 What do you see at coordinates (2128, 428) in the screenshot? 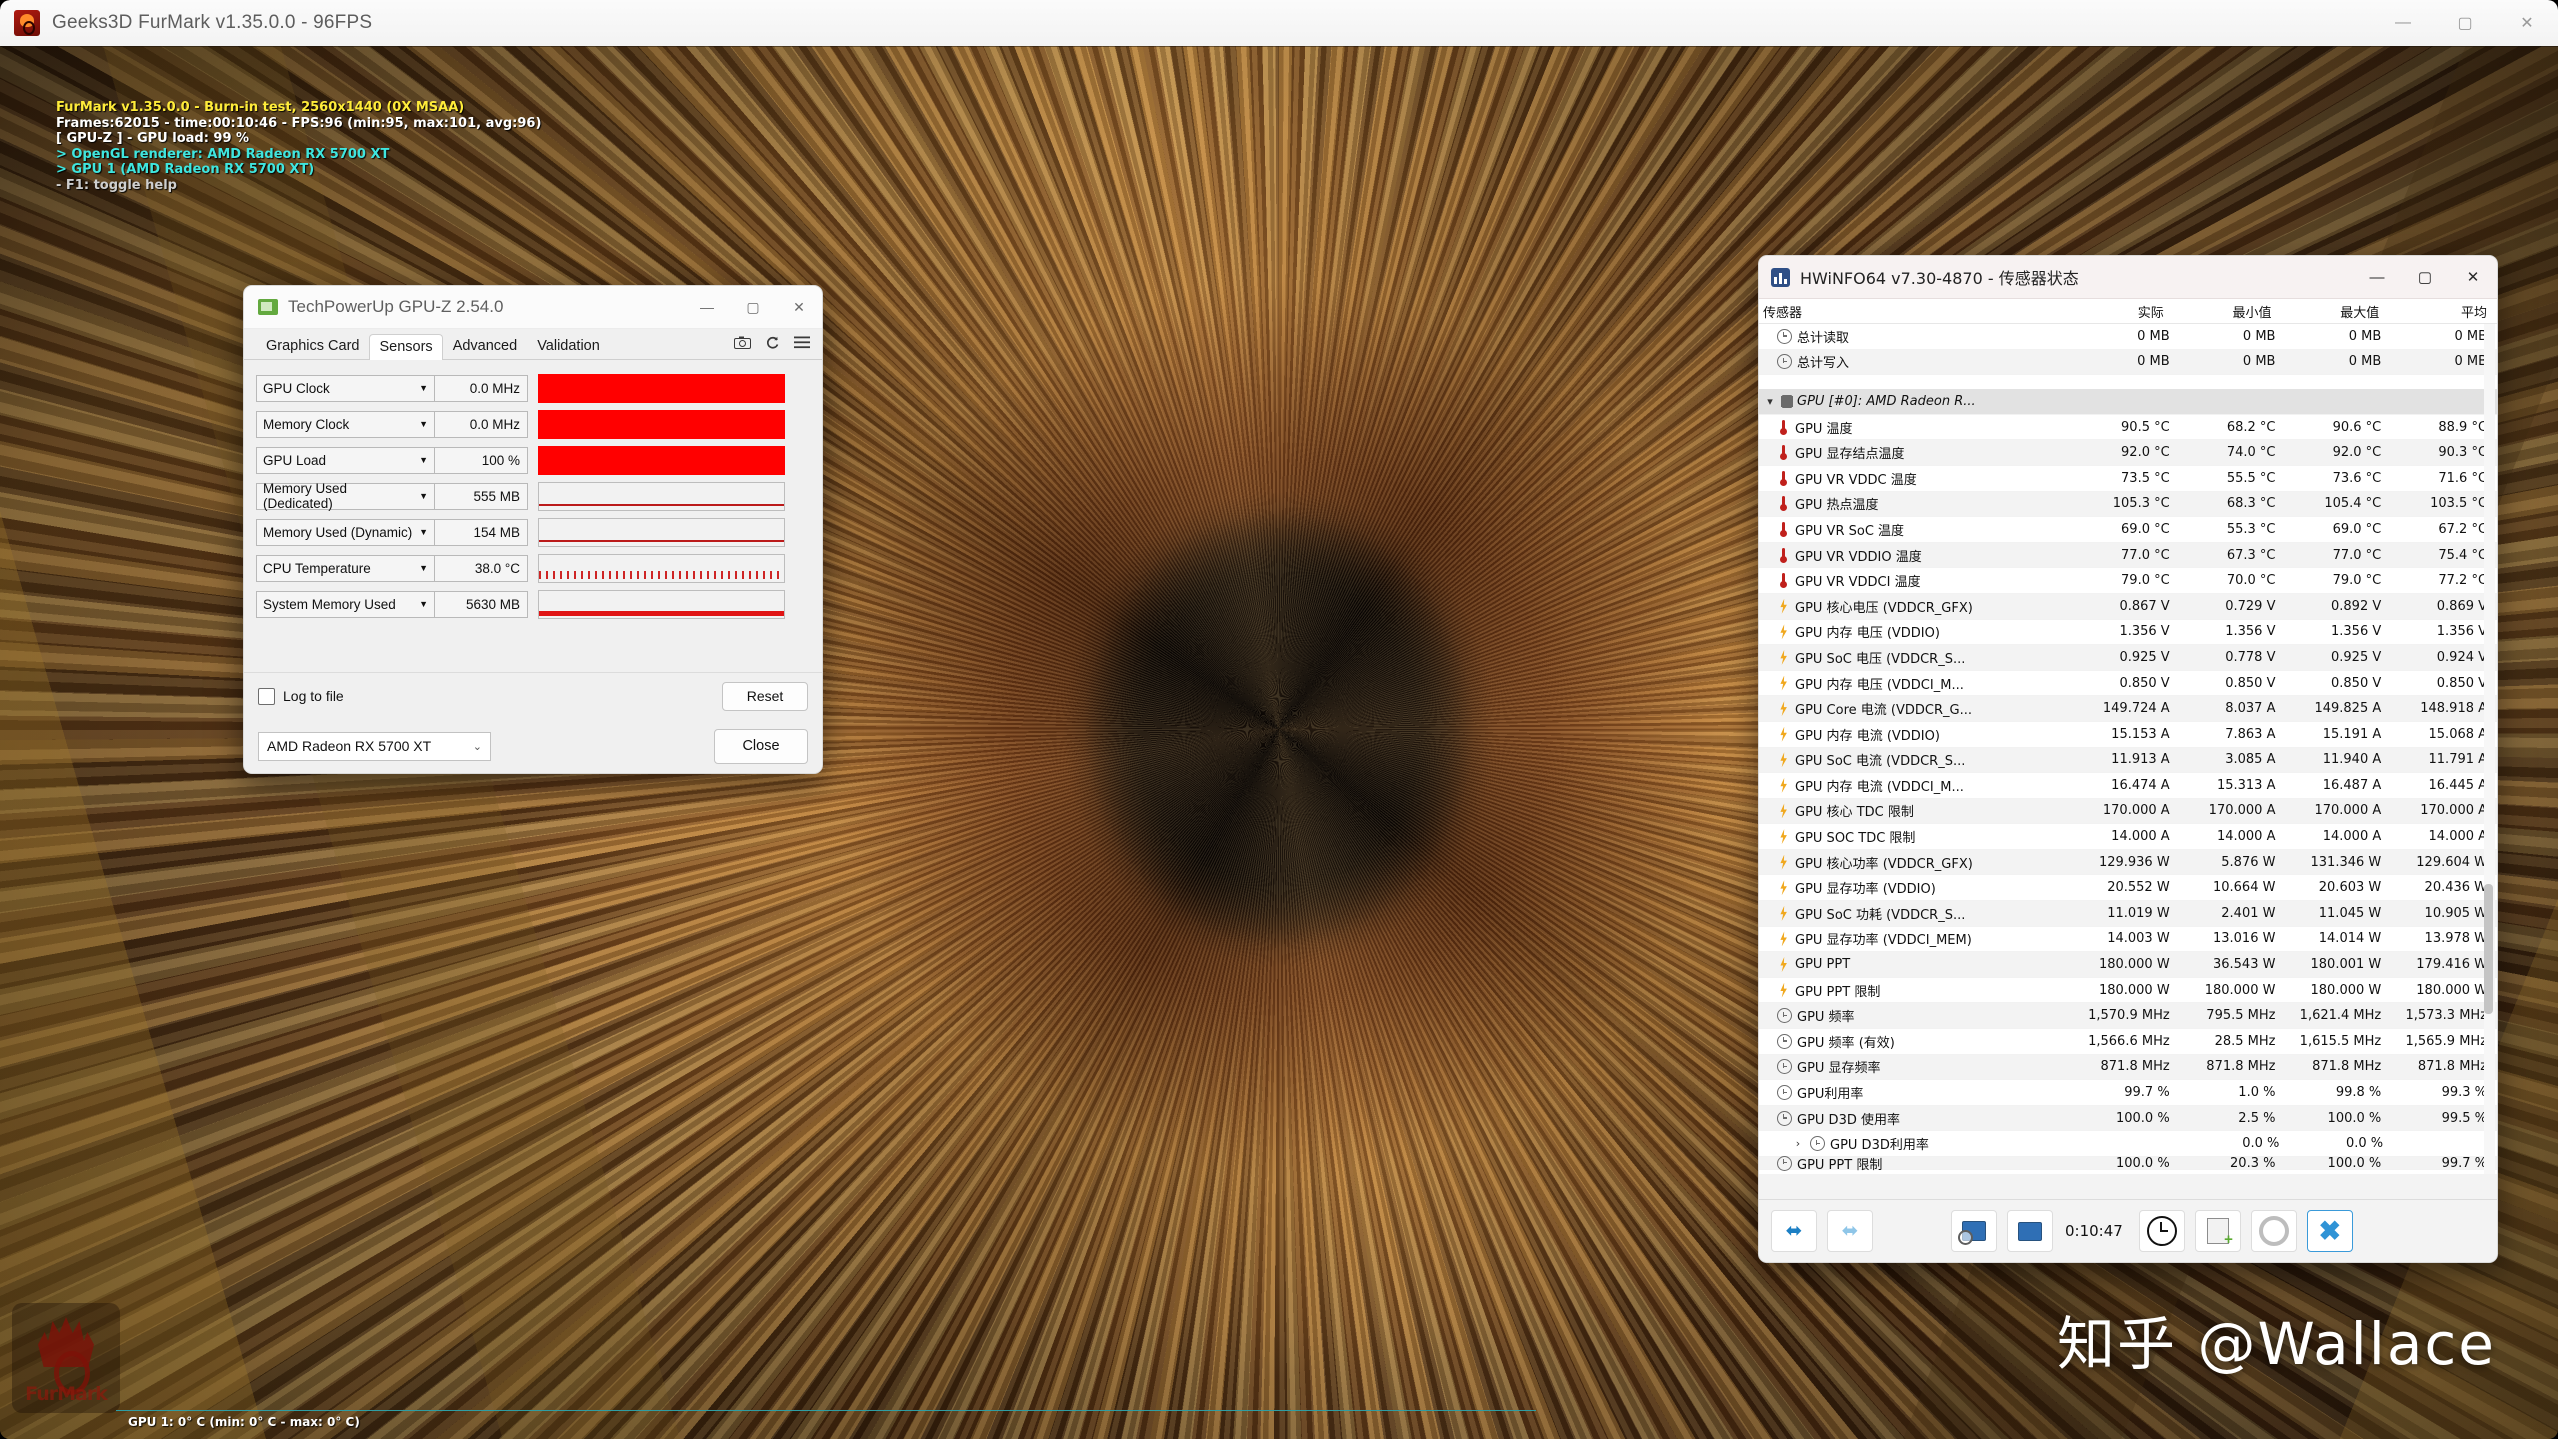
I see `table-row: GPU 温度 90.5 °C 68.2 °C 90.6 °C 88.9 °C` at bounding box center [2128, 428].